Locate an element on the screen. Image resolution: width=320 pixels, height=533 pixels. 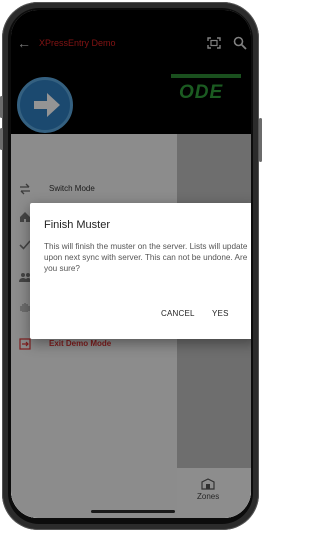
yes-button: YES is located at coordinates (220, 313).